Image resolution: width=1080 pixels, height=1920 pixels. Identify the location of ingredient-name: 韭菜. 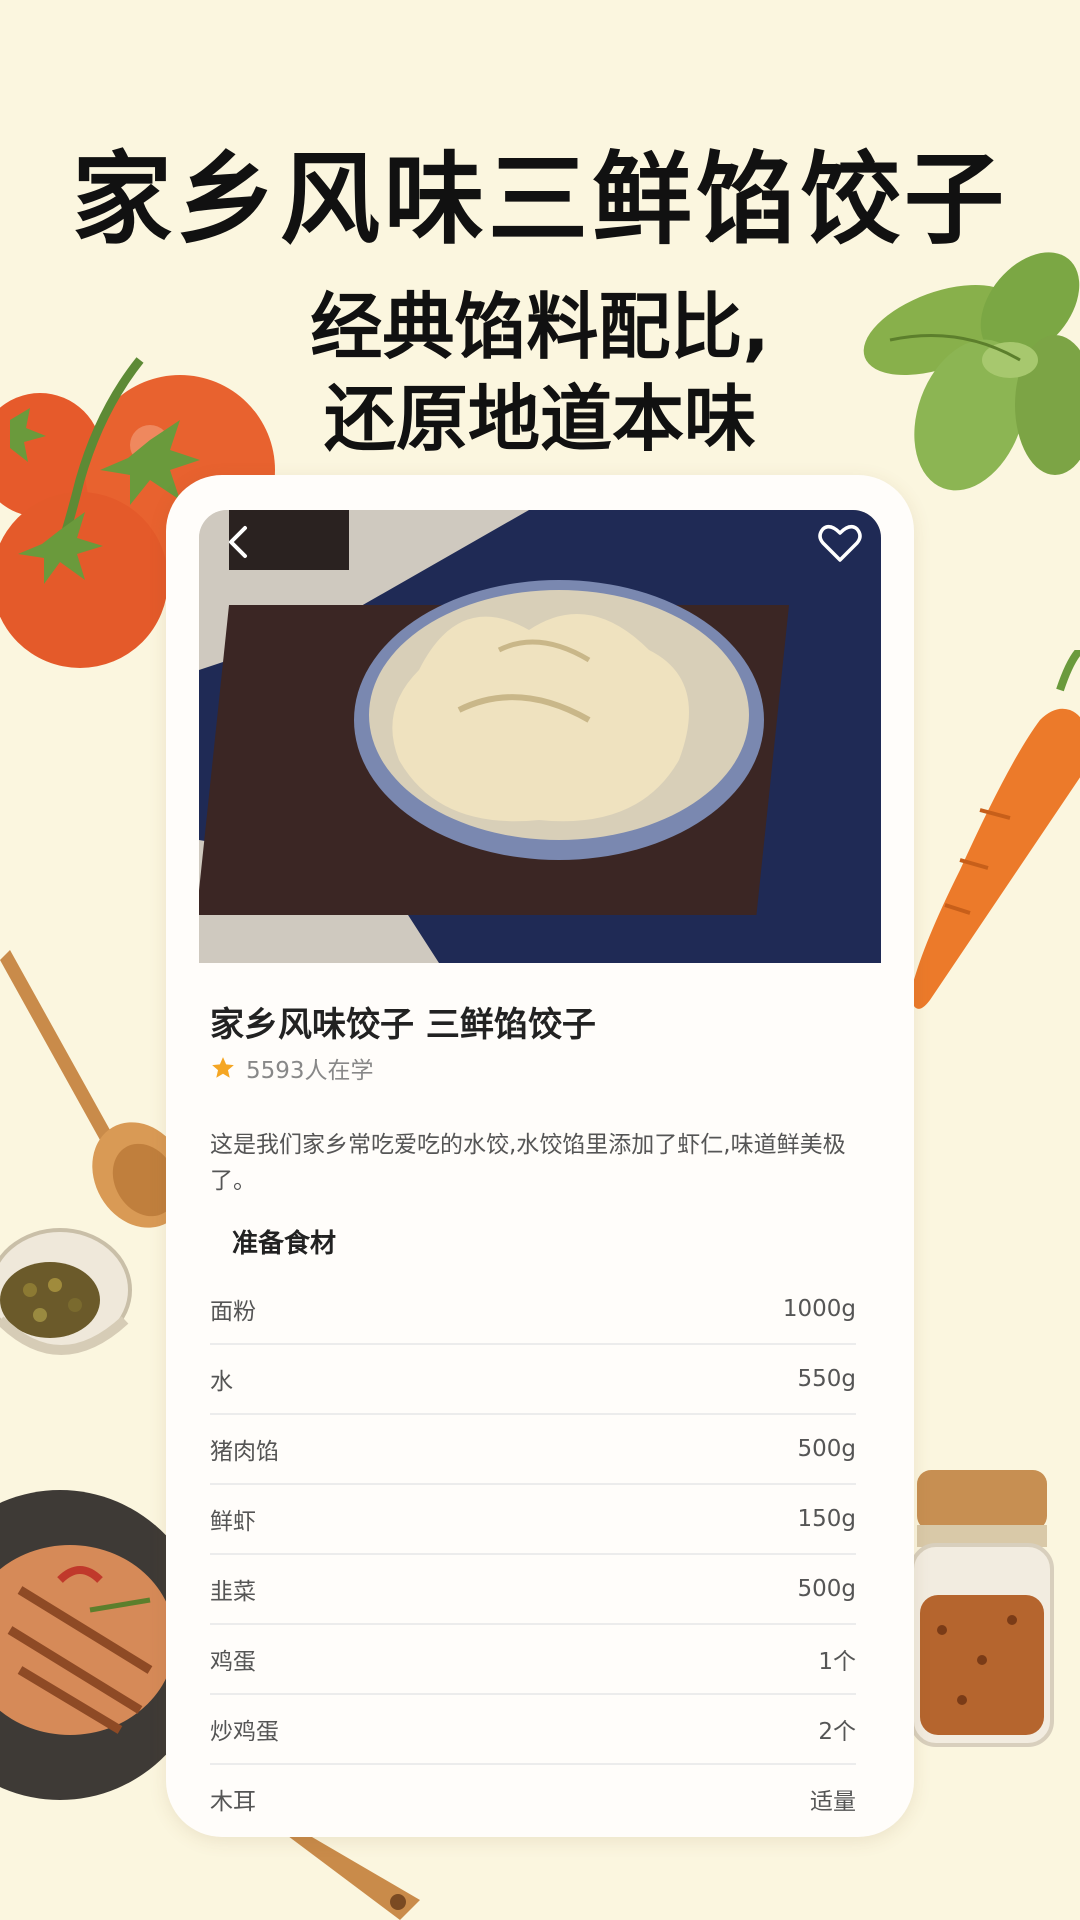
(233, 1592).